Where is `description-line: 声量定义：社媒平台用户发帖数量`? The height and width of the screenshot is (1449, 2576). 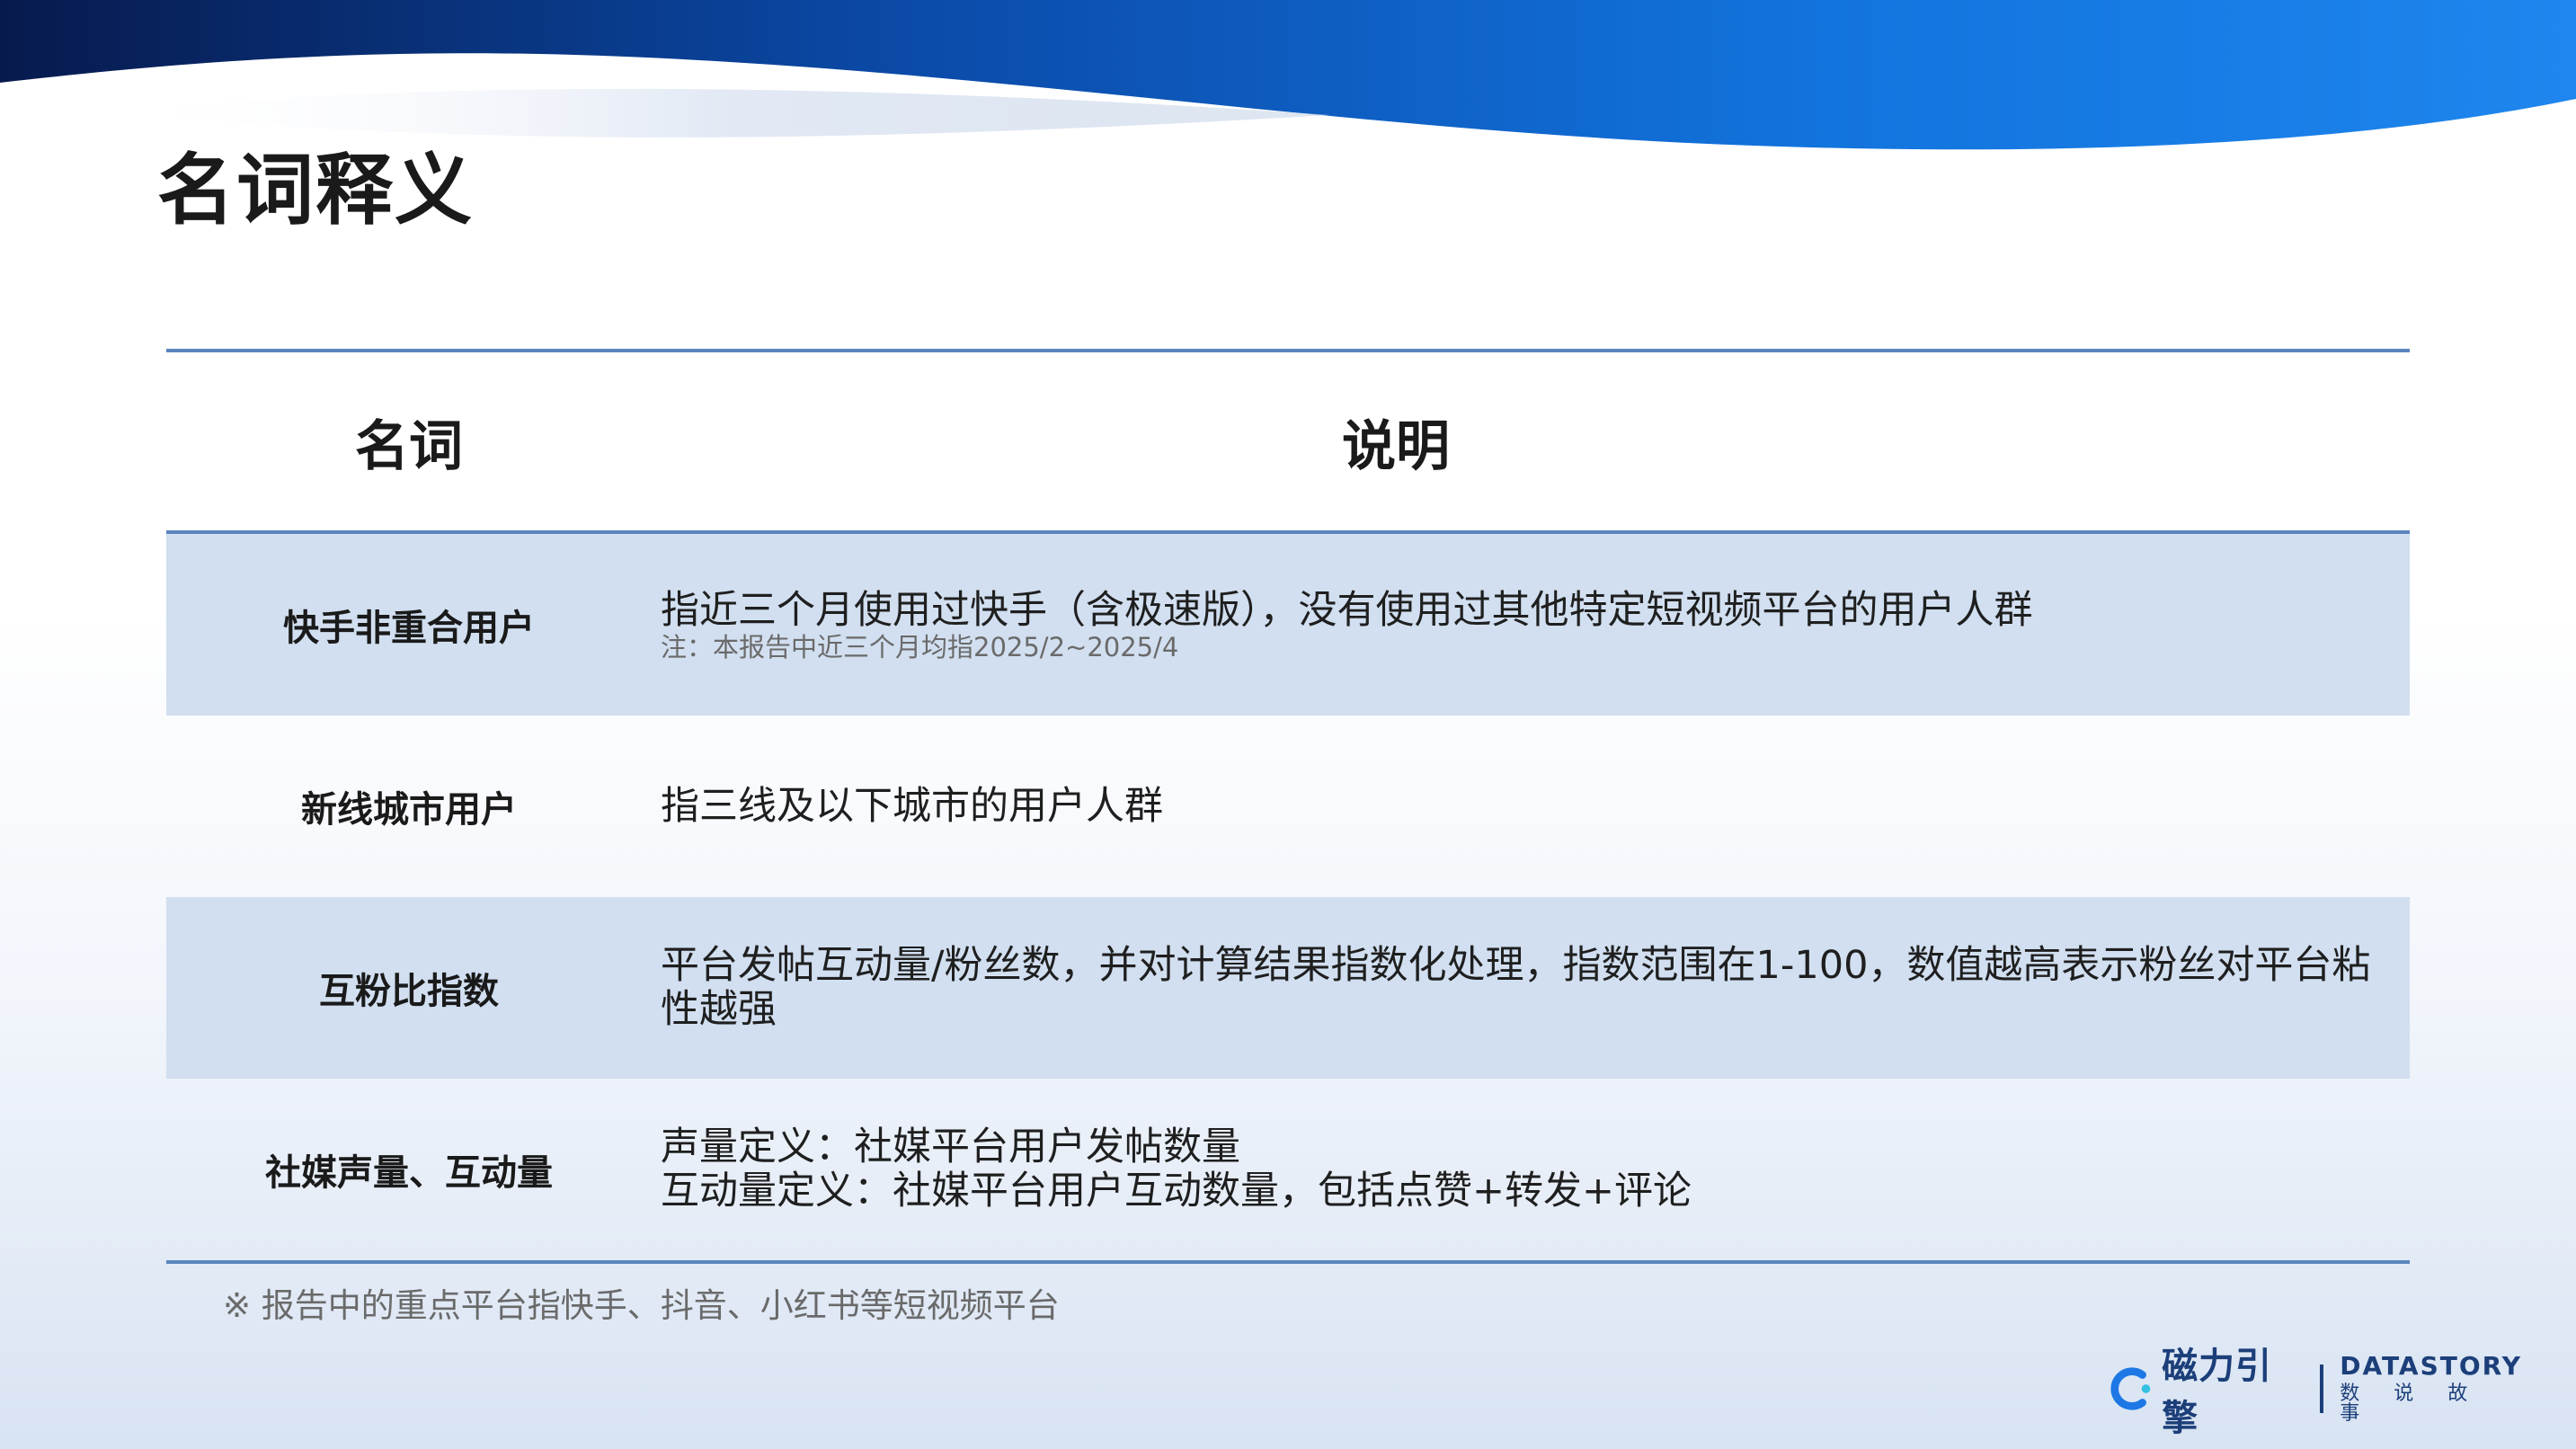
description-line: 声量定义：社媒平台用户发帖数量 is located at coordinates (950, 1147).